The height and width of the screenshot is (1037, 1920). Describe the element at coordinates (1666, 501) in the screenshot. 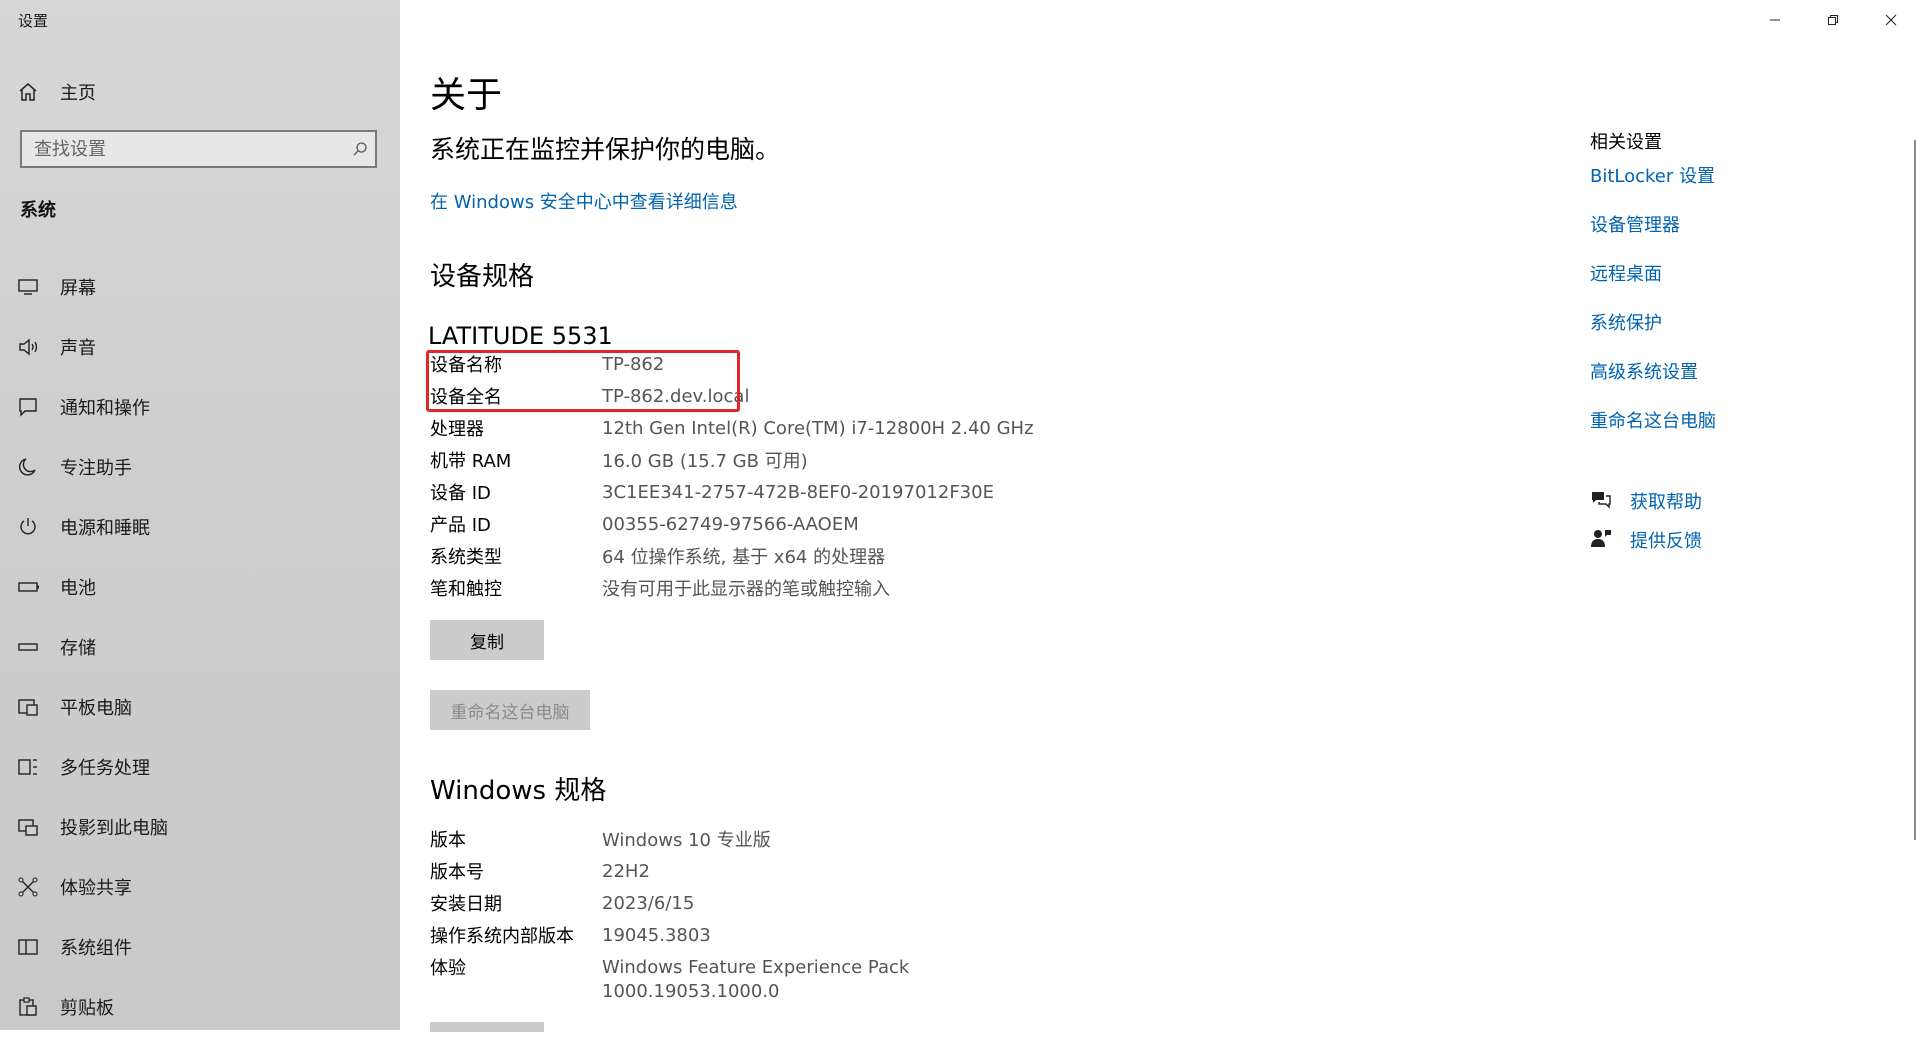

I see `get-help-link: 获取帮助` at that location.